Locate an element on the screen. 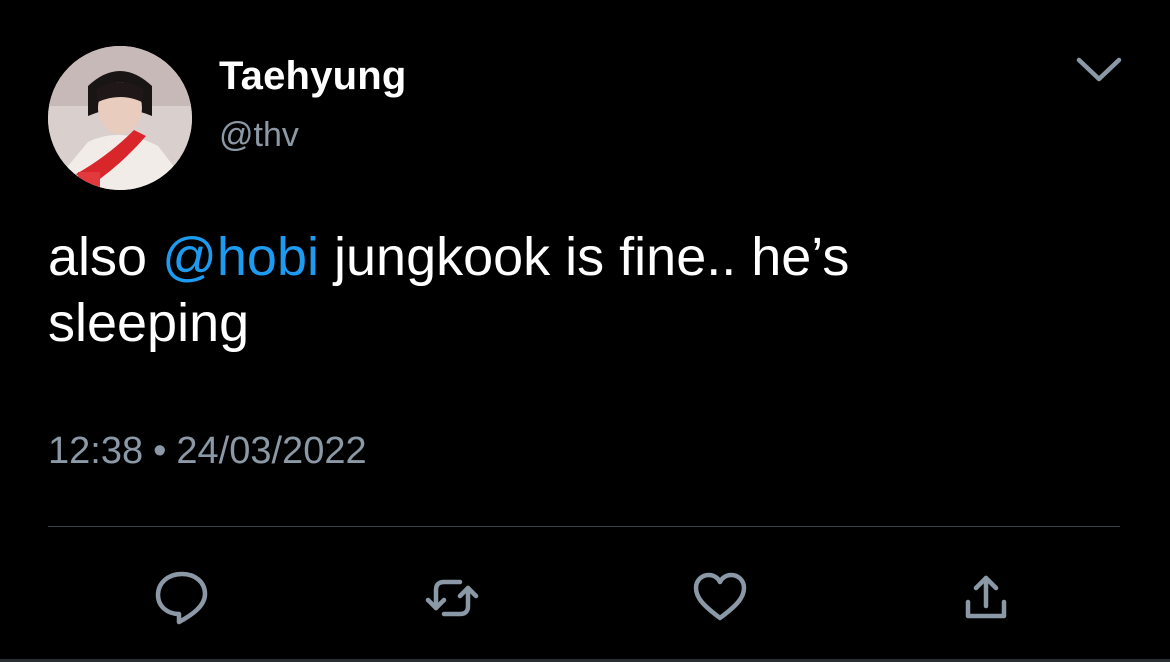 Image resolution: width=1170 pixels, height=662 pixels. avatar-photo is located at coordinates (120, 118).